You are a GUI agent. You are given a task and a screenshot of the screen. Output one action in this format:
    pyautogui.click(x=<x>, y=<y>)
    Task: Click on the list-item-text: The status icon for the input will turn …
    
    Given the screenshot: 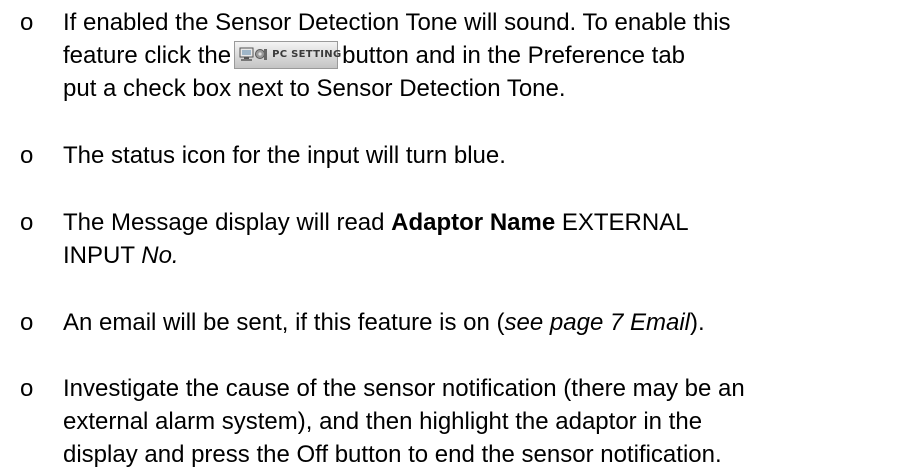 What is the action you would take?
    pyautogui.click(x=483, y=155)
    